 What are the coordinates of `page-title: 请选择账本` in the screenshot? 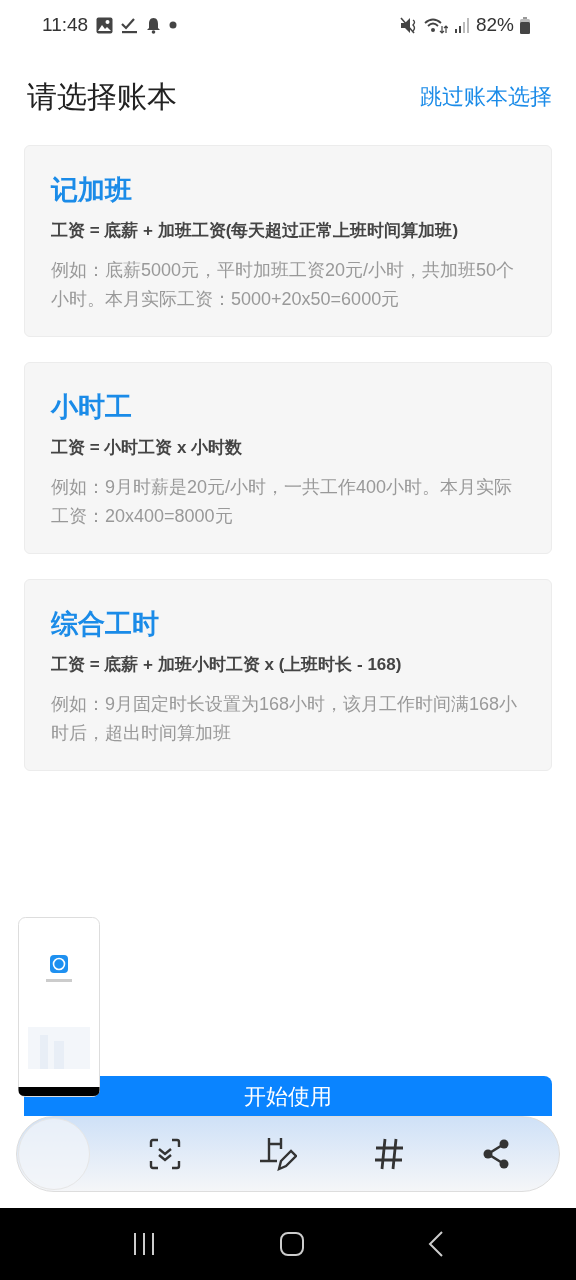 It's located at (102, 96).